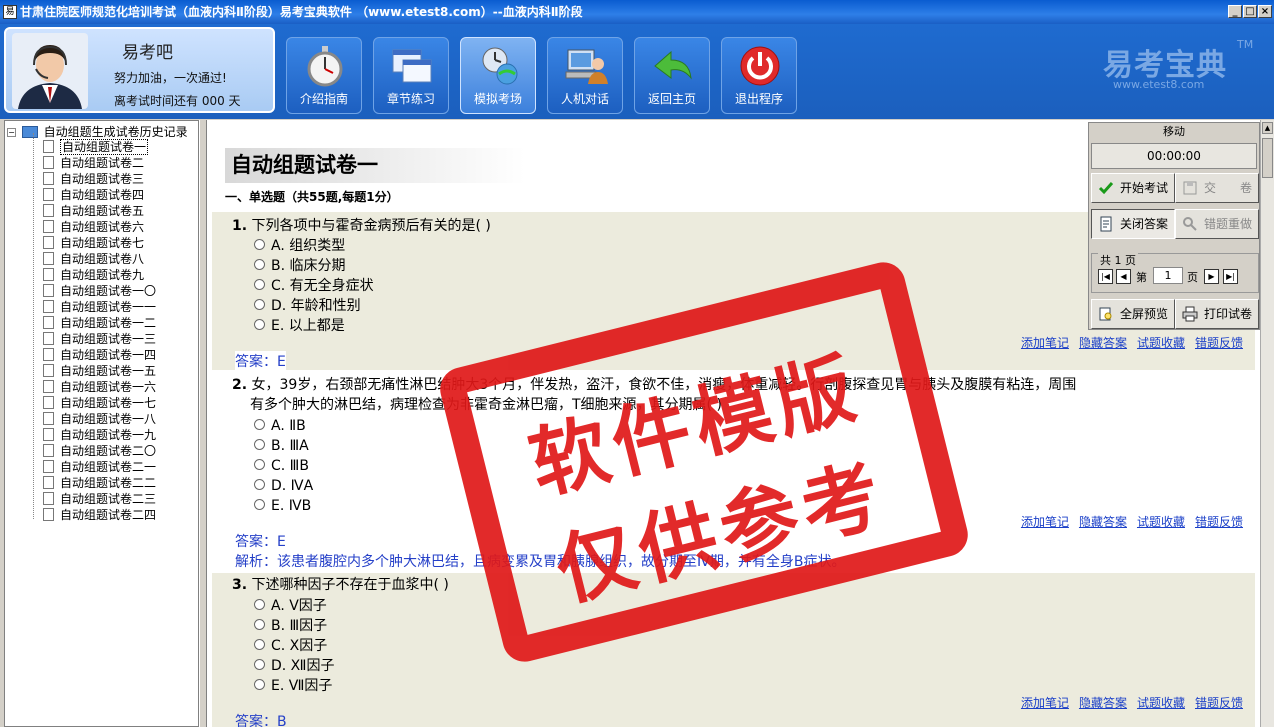 Image resolution: width=1274 pixels, height=727 pixels. Describe the element at coordinates (1174, 132) in the screenshot. I see `move-handle: 移动` at that location.